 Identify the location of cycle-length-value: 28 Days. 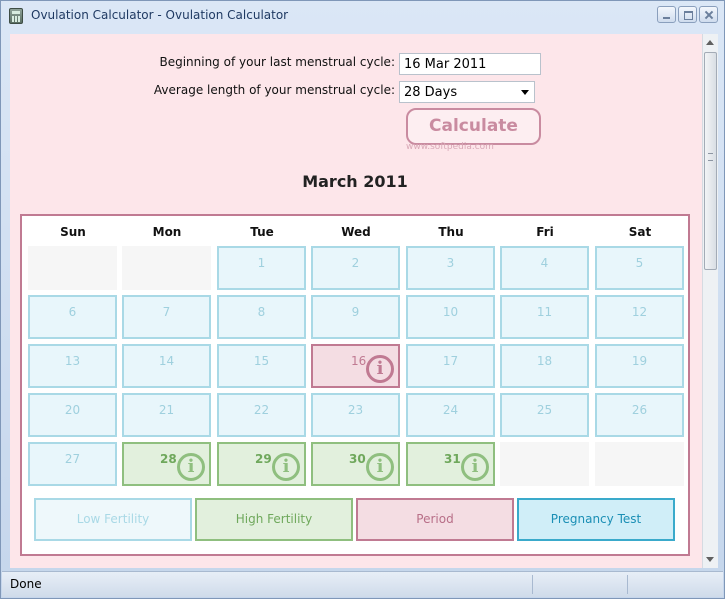
(431, 92).